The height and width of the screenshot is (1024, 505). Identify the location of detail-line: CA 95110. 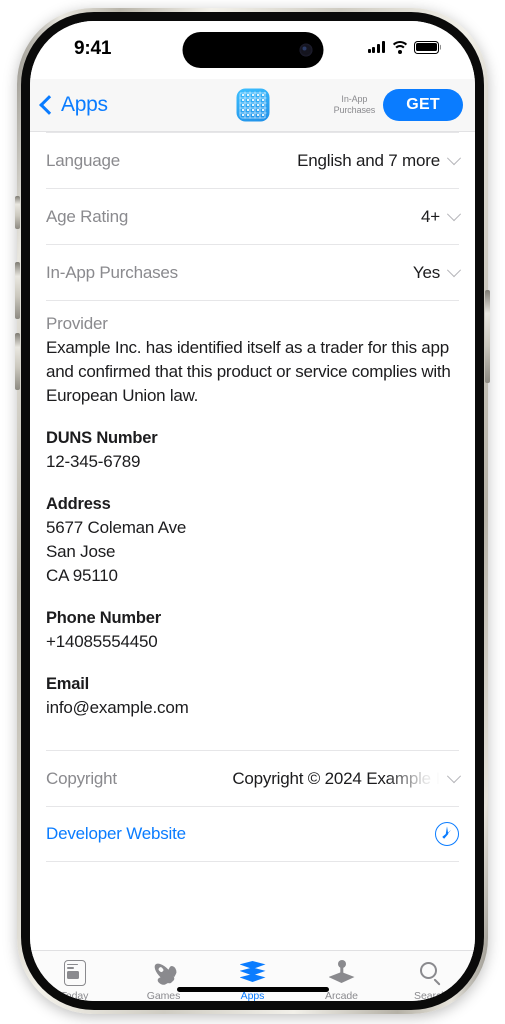
(82, 575).